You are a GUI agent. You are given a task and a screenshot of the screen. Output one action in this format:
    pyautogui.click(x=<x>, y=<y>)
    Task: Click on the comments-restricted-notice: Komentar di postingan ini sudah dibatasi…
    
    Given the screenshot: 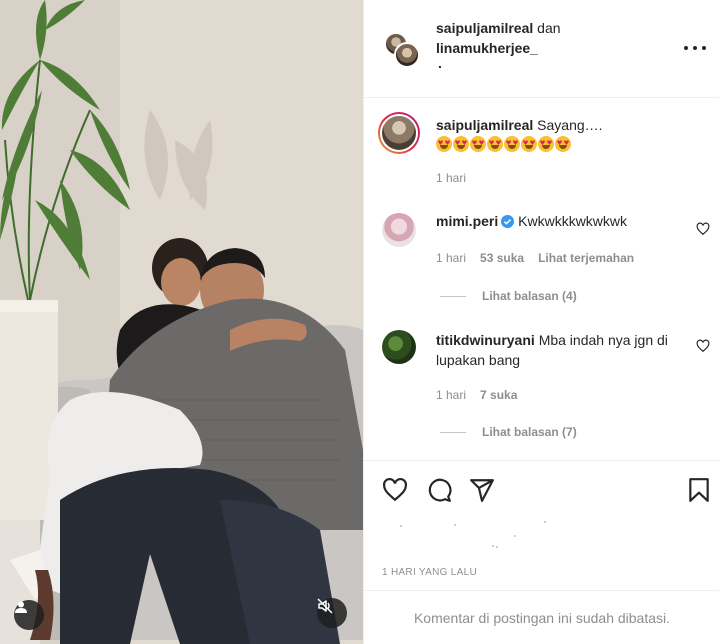 What is the action you would take?
    pyautogui.click(x=541, y=617)
    